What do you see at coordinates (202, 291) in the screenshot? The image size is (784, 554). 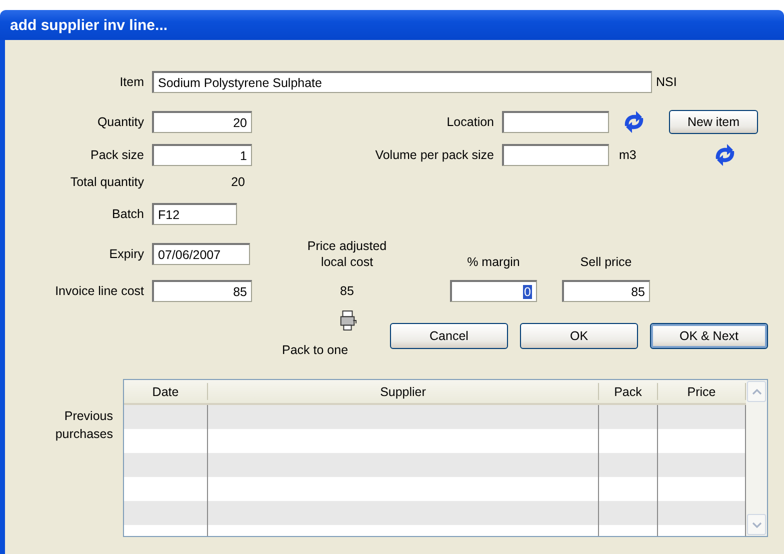 I see `invoice-cost-field: 85` at bounding box center [202, 291].